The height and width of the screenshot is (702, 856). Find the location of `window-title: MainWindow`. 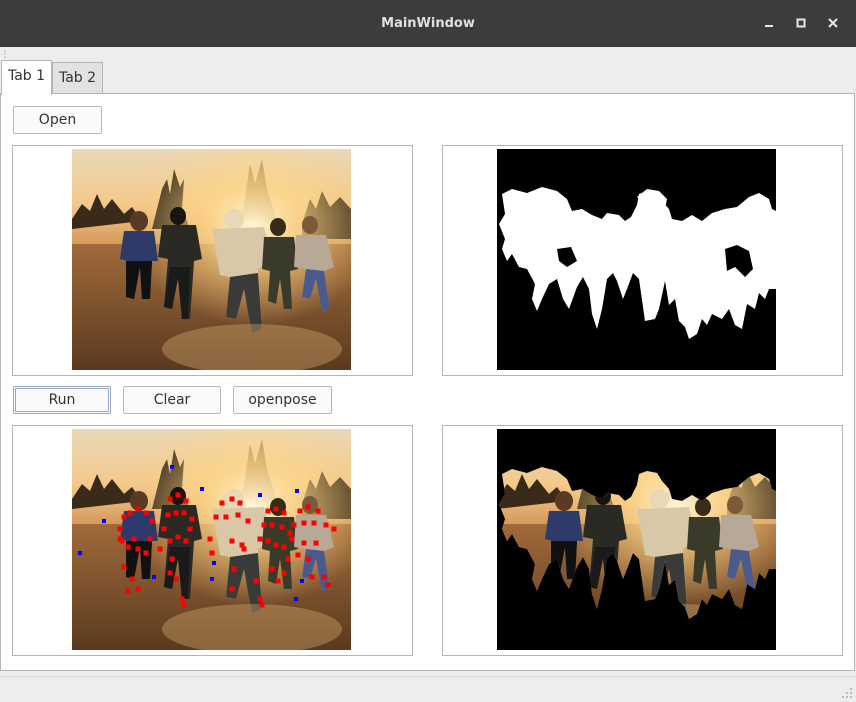

window-title: MainWindow is located at coordinates (428, 23).